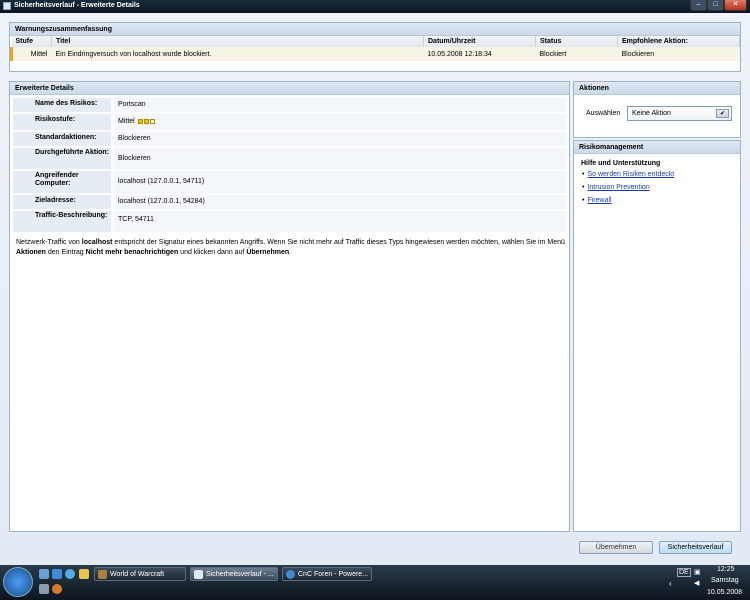 The width and height of the screenshot is (750, 600). I want to click on desc-bold: Übernehmen, so click(268, 252).